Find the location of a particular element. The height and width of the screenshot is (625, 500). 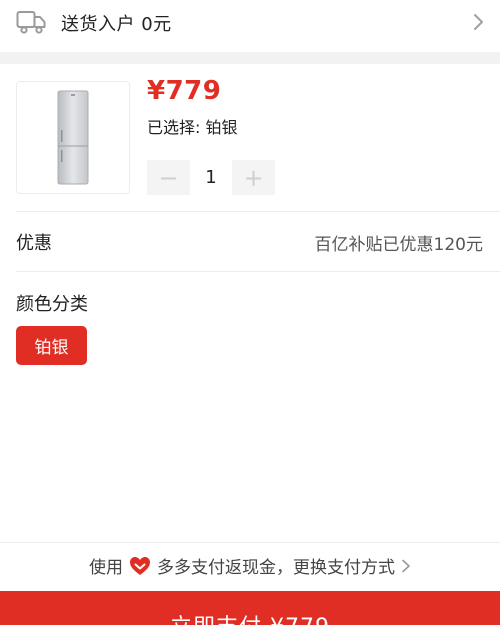

color-category-title: 颜色分类 is located at coordinates (52, 304).